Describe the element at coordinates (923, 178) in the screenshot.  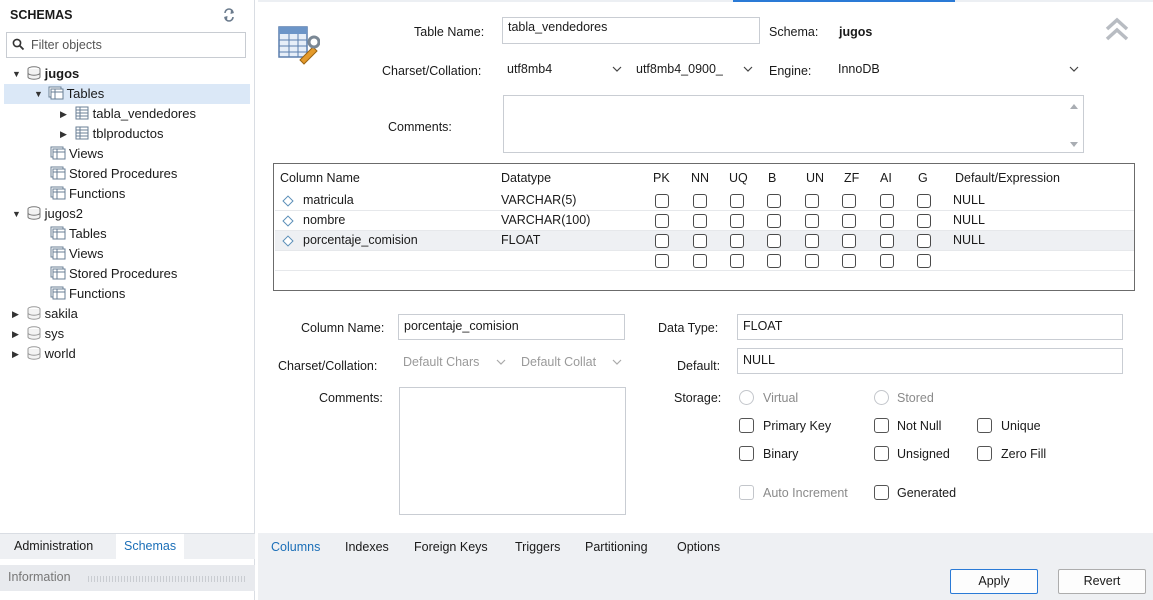
I see `header-g: G` at that location.